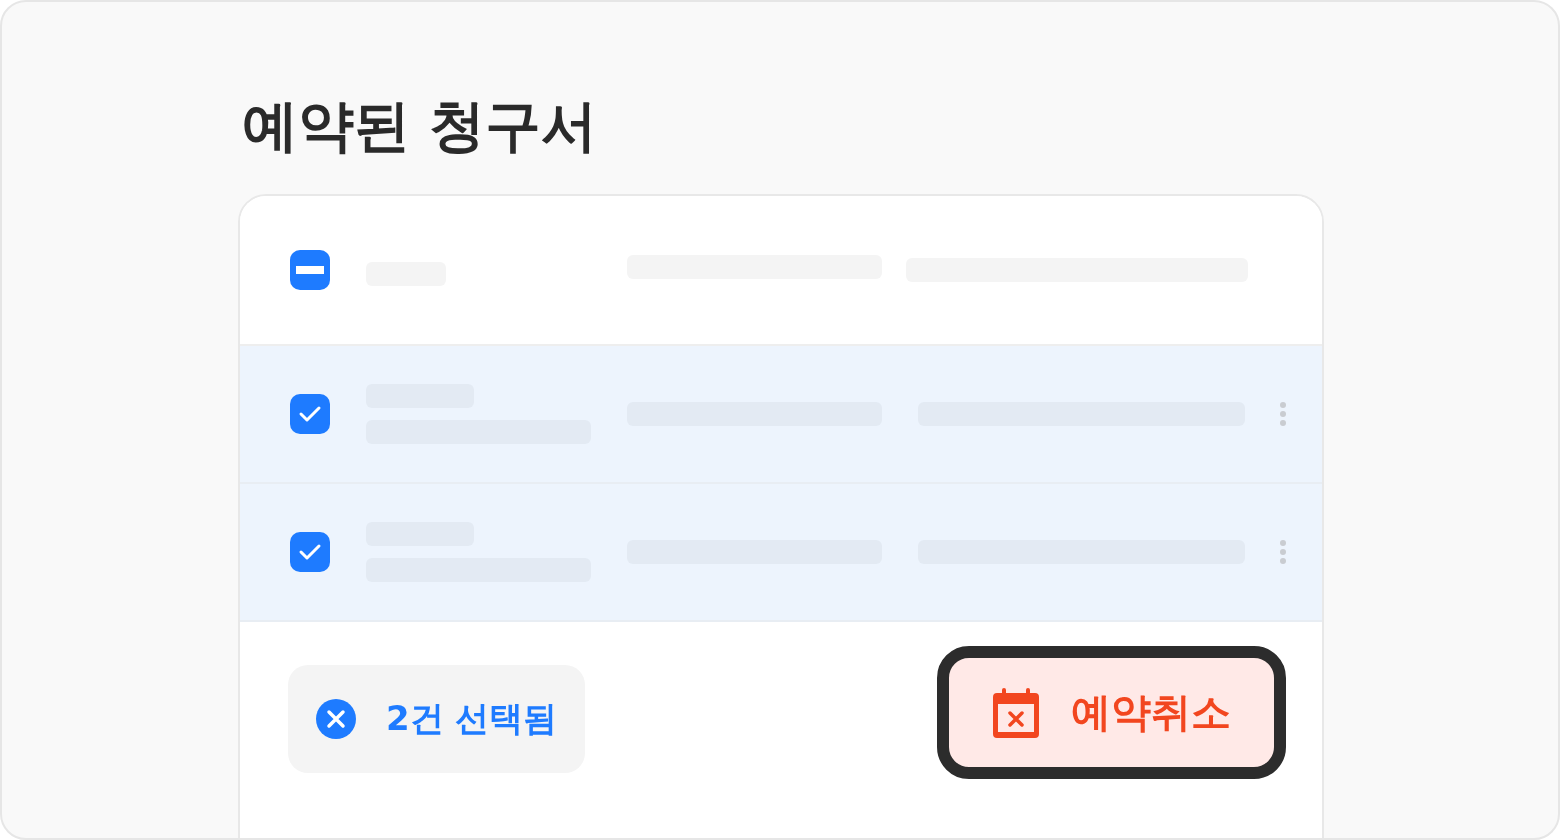  What do you see at coordinates (1111, 712) in the screenshot?
I see `cancel-reservation-button: 예약취소` at bounding box center [1111, 712].